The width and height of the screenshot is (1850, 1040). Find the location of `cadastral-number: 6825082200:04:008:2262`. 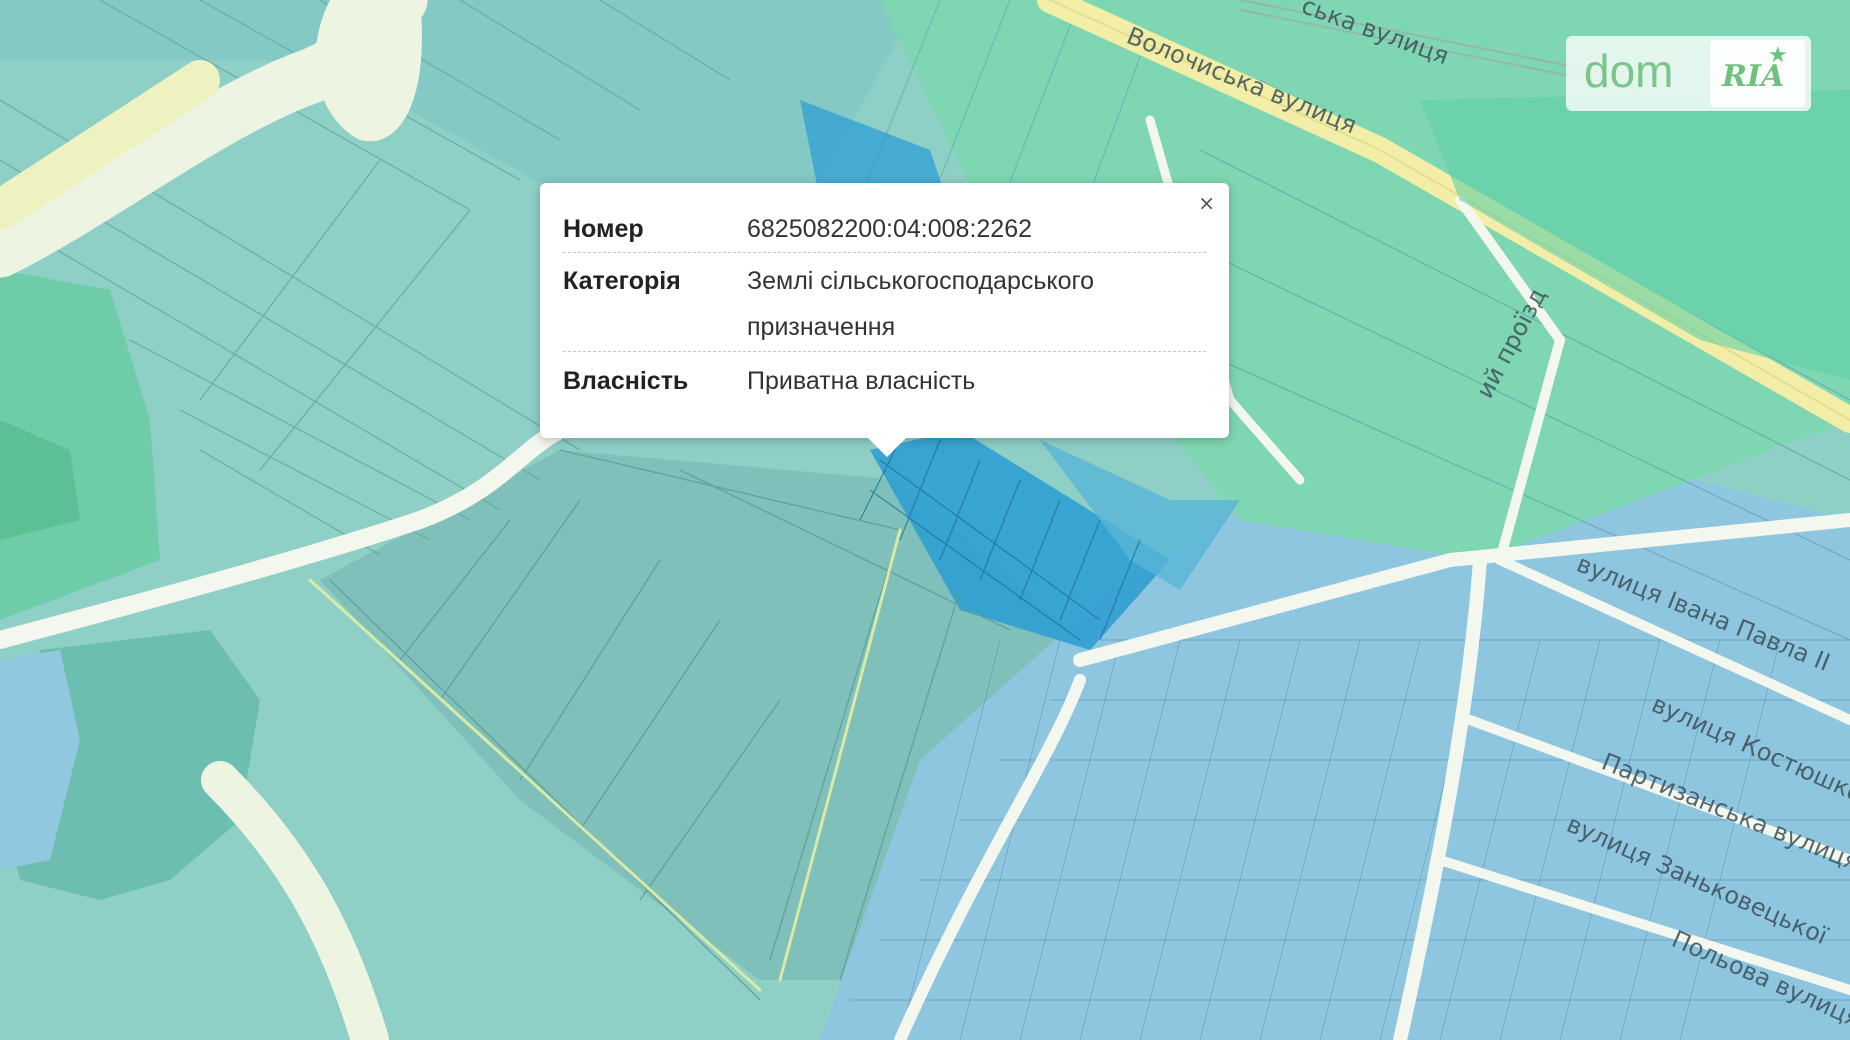

cadastral-number: 6825082200:04:008:2262 is located at coordinates (890, 229).